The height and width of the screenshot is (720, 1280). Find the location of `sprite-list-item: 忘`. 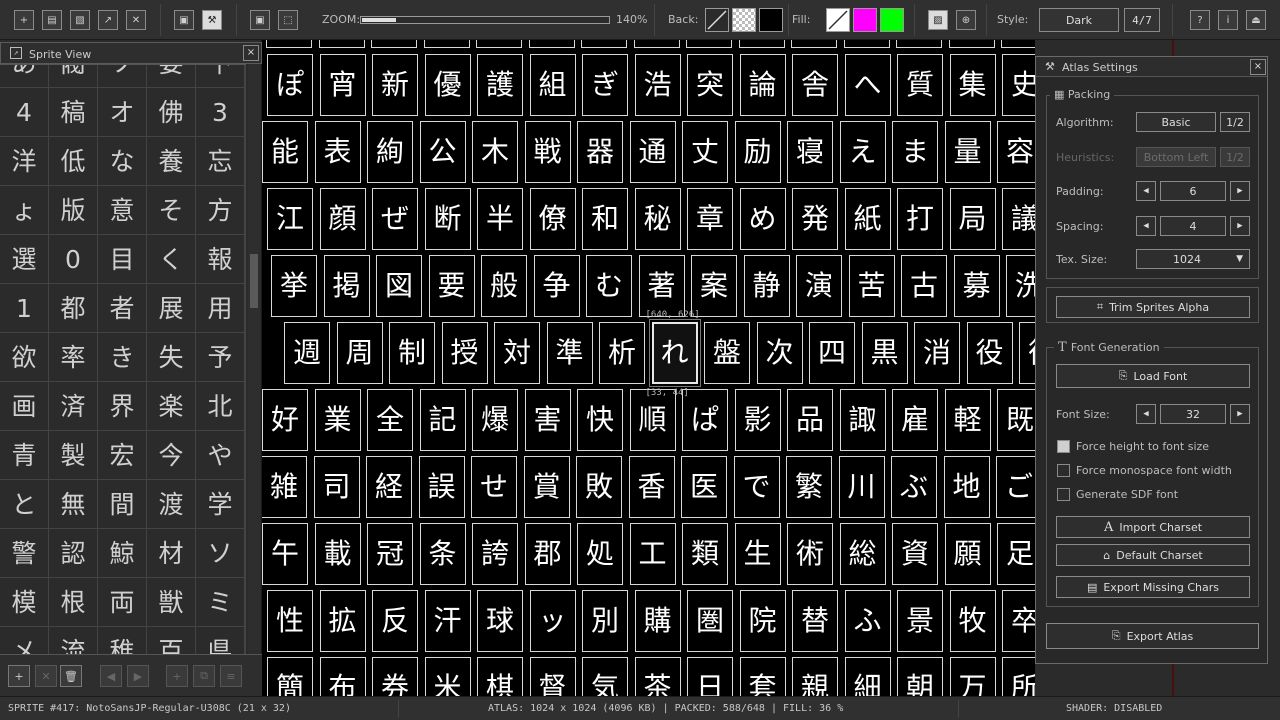

sprite-list-item: 忘 is located at coordinates (220, 161).